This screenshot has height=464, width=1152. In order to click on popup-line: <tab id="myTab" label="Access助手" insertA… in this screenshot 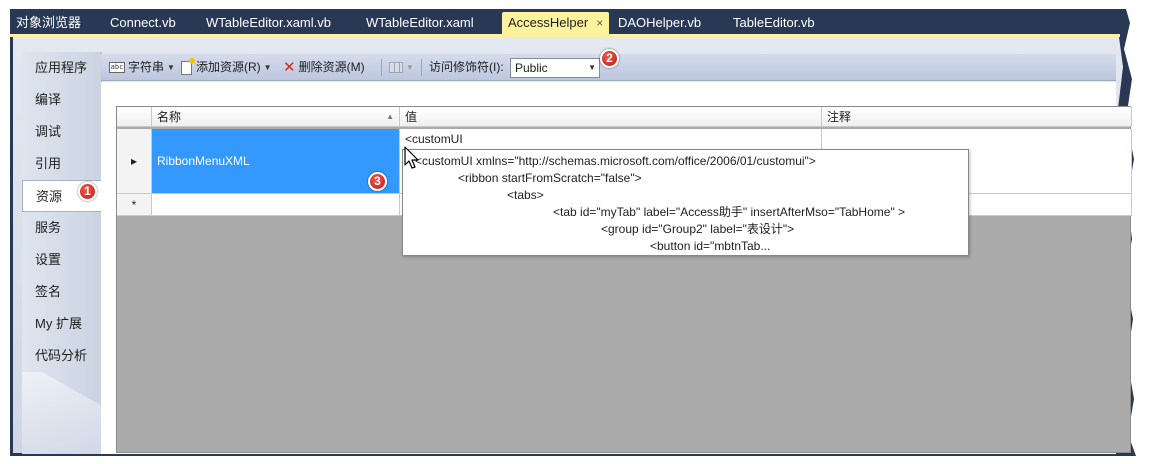, I will do `click(729, 212)`.